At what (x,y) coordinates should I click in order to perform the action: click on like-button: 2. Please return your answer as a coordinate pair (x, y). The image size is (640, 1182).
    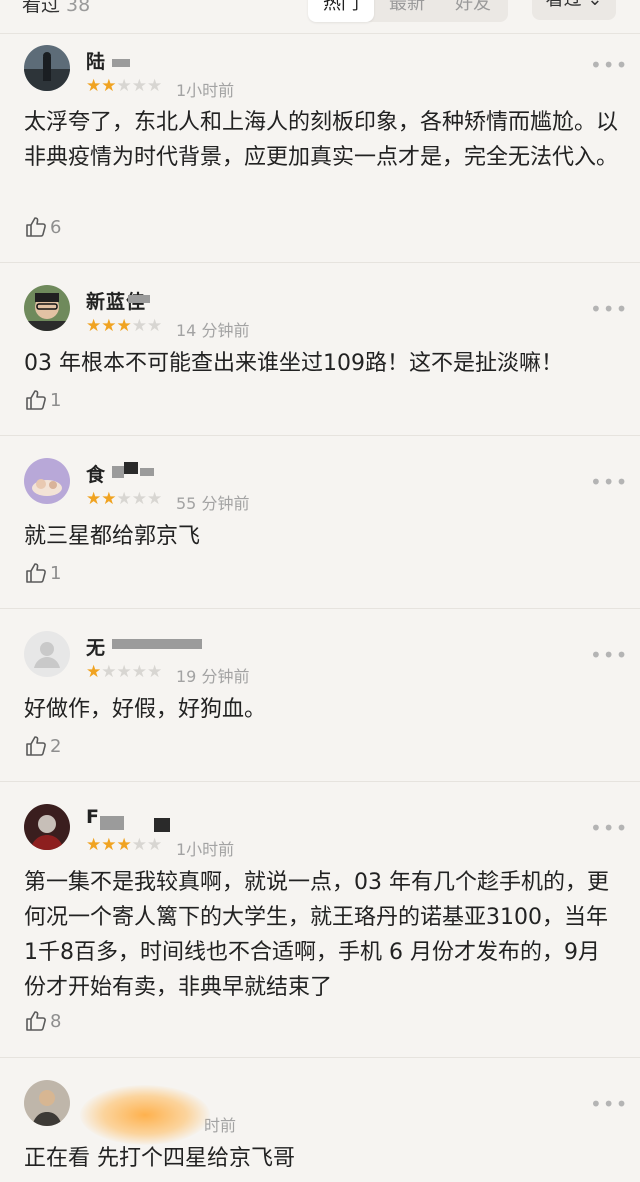
    Looking at the image, I should click on (42, 746).